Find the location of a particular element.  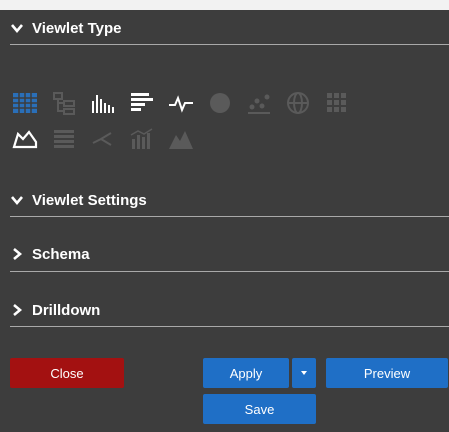

section-drilldown: Drilldown is located at coordinates (229, 310).